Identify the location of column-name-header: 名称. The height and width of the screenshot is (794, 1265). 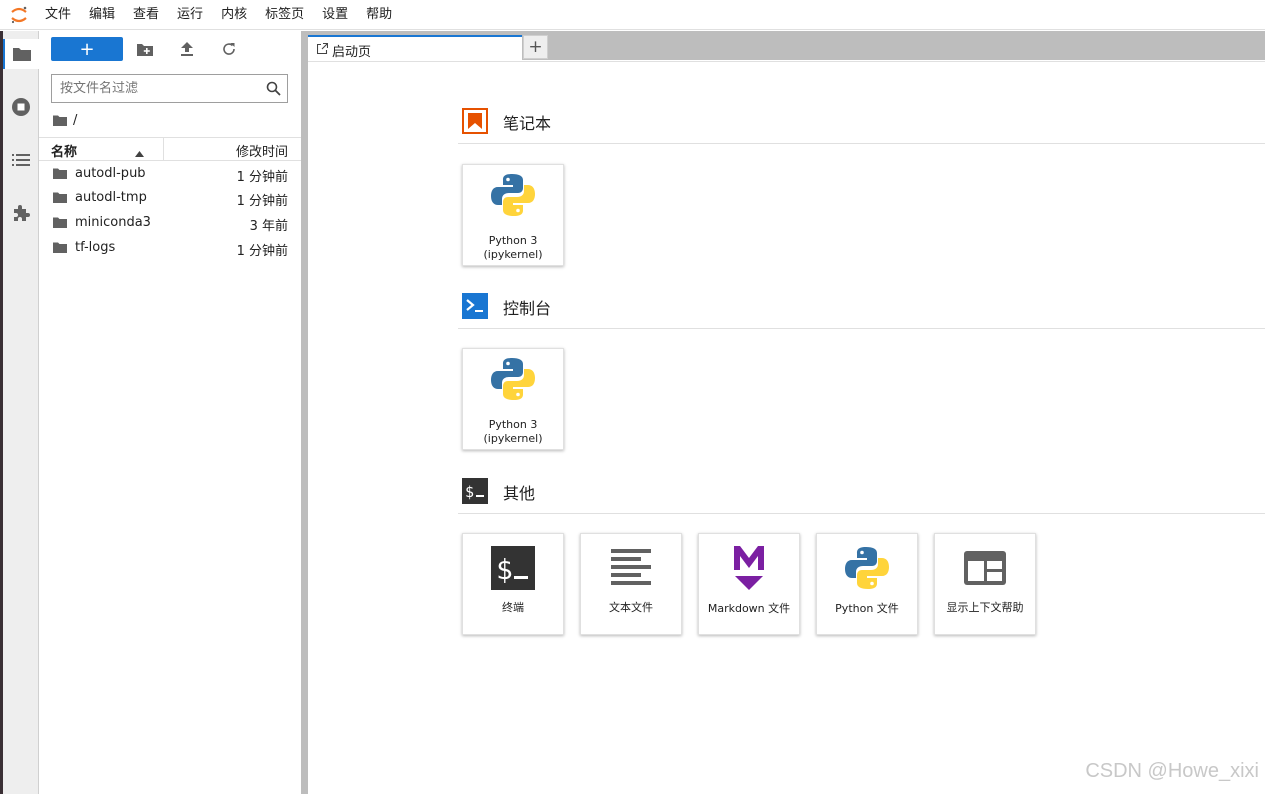
(64, 150).